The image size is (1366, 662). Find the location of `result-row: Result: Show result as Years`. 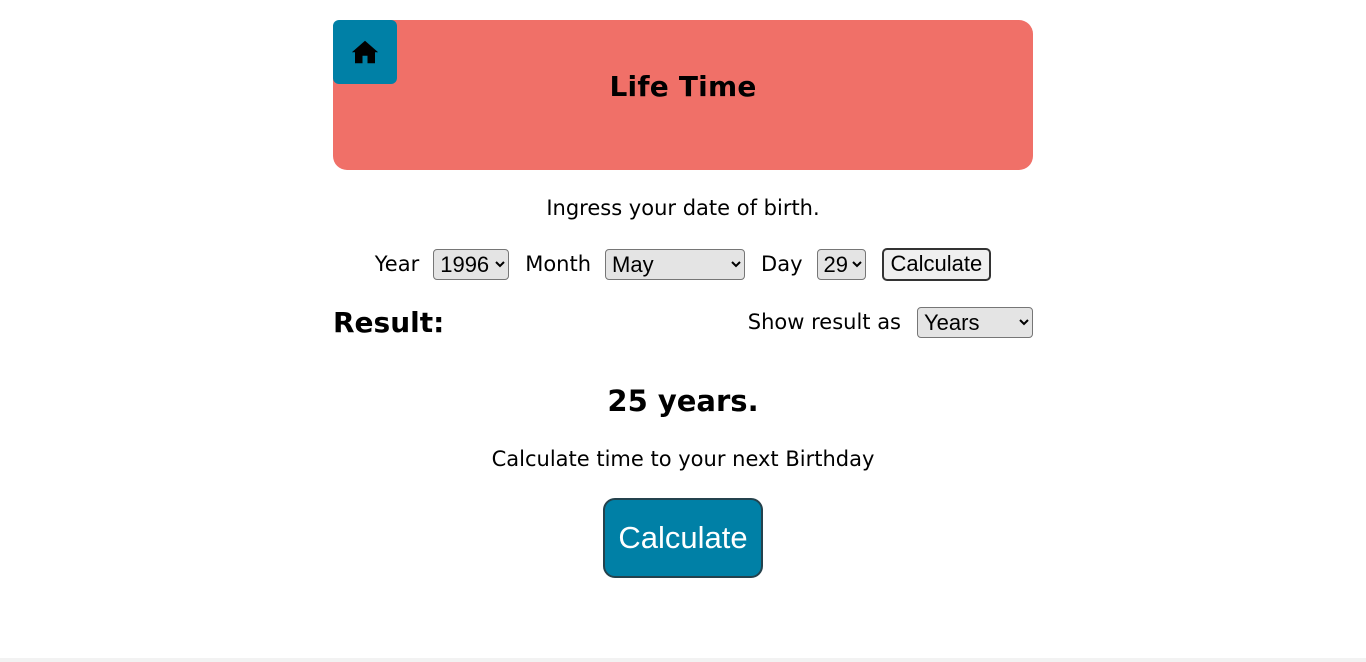

result-row: Result: Show result as Years is located at coordinates (683, 322).